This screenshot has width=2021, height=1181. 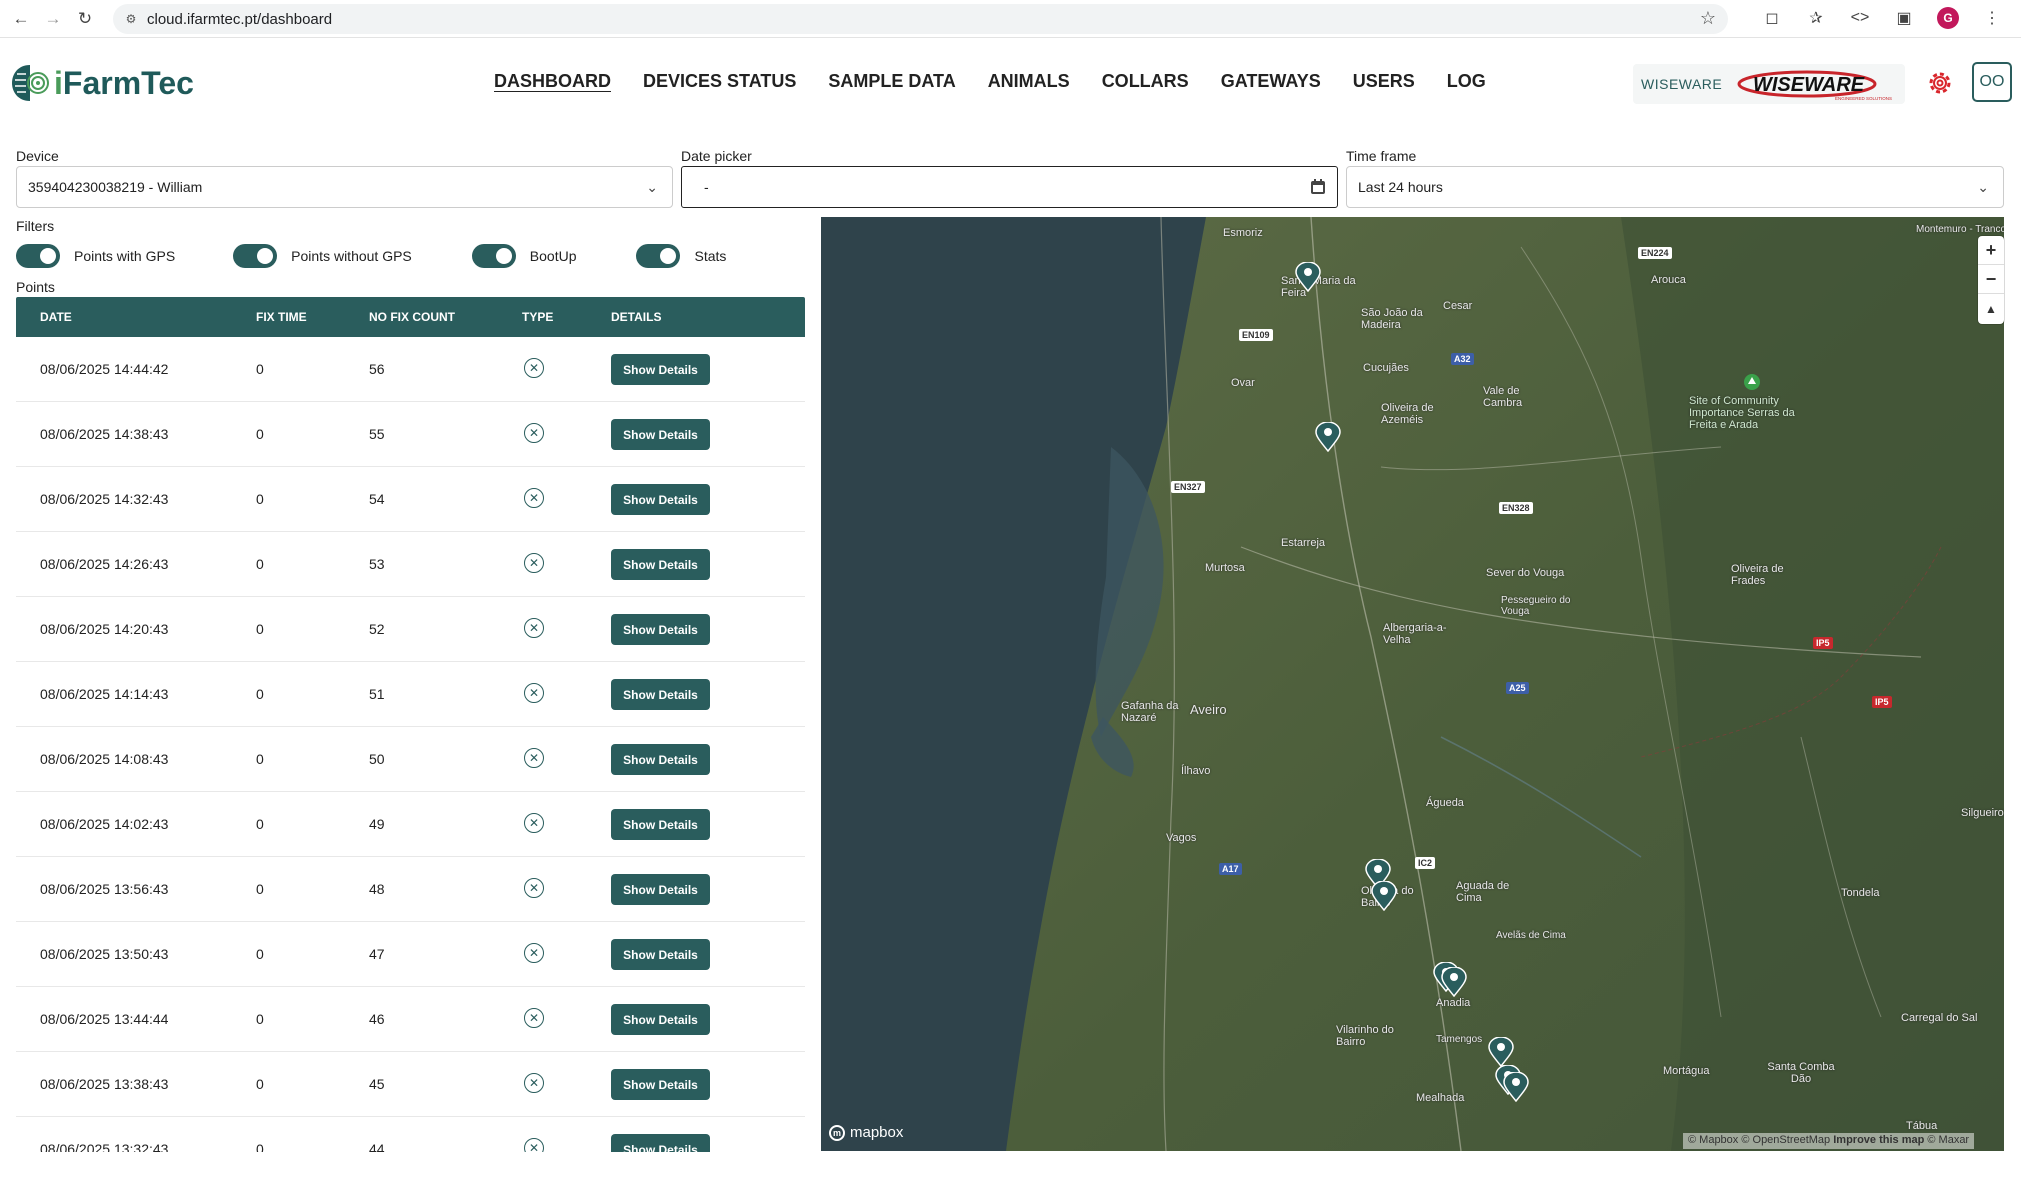 I want to click on zoom-out-button: −, so click(x=1991, y=279).